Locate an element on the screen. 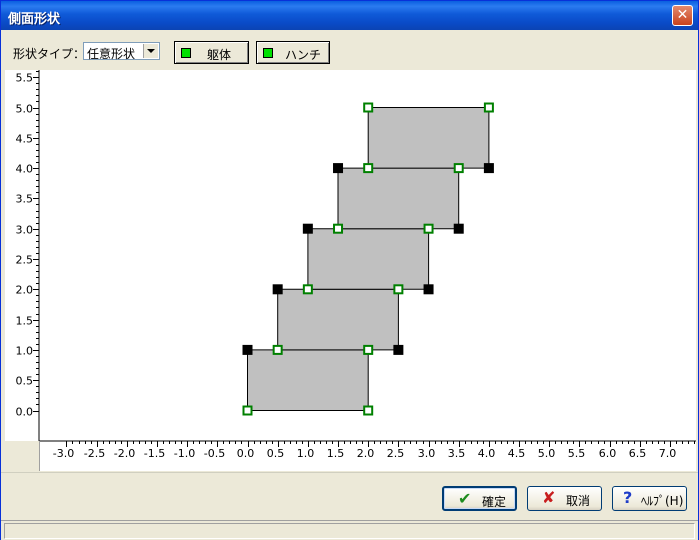 Image resolution: width=699 pixels, height=540 pixels. x-tick-label: -1.0 is located at coordinates (184, 453).